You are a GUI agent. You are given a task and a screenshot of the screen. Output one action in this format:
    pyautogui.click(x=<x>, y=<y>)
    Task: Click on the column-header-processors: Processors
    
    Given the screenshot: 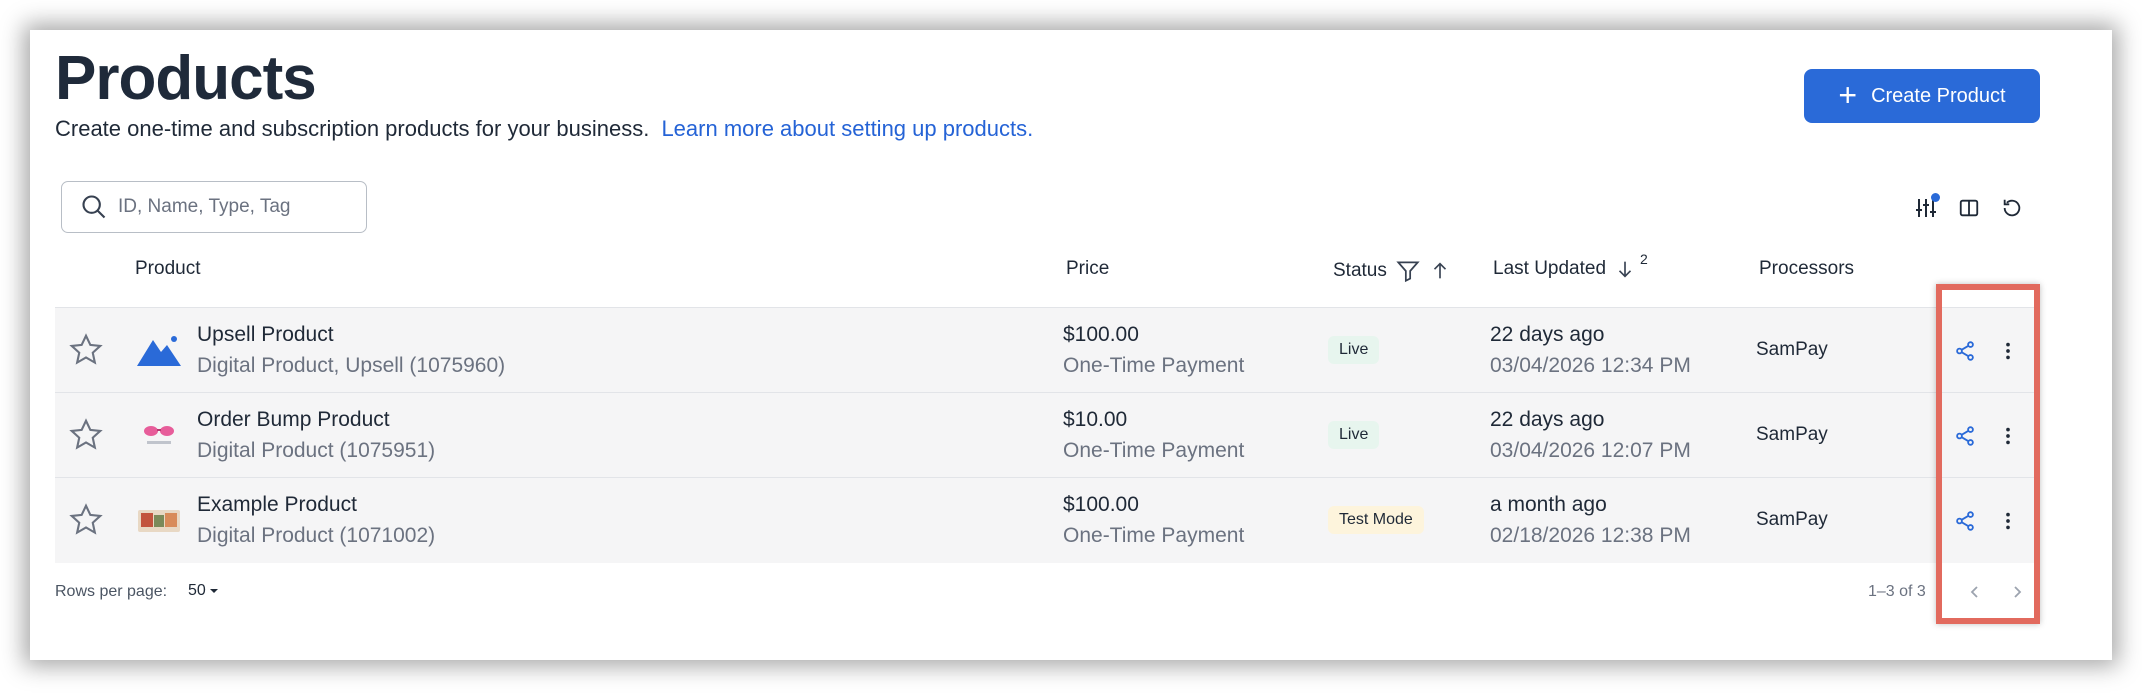 What is the action you would take?
    pyautogui.click(x=1806, y=269)
    